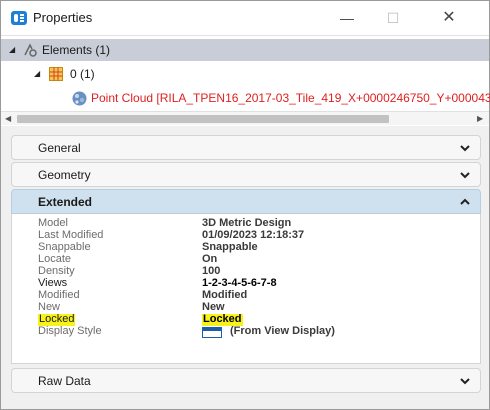 The width and height of the screenshot is (490, 410). What do you see at coordinates (212, 332) in the screenshot?
I see `display-style-icon` at bounding box center [212, 332].